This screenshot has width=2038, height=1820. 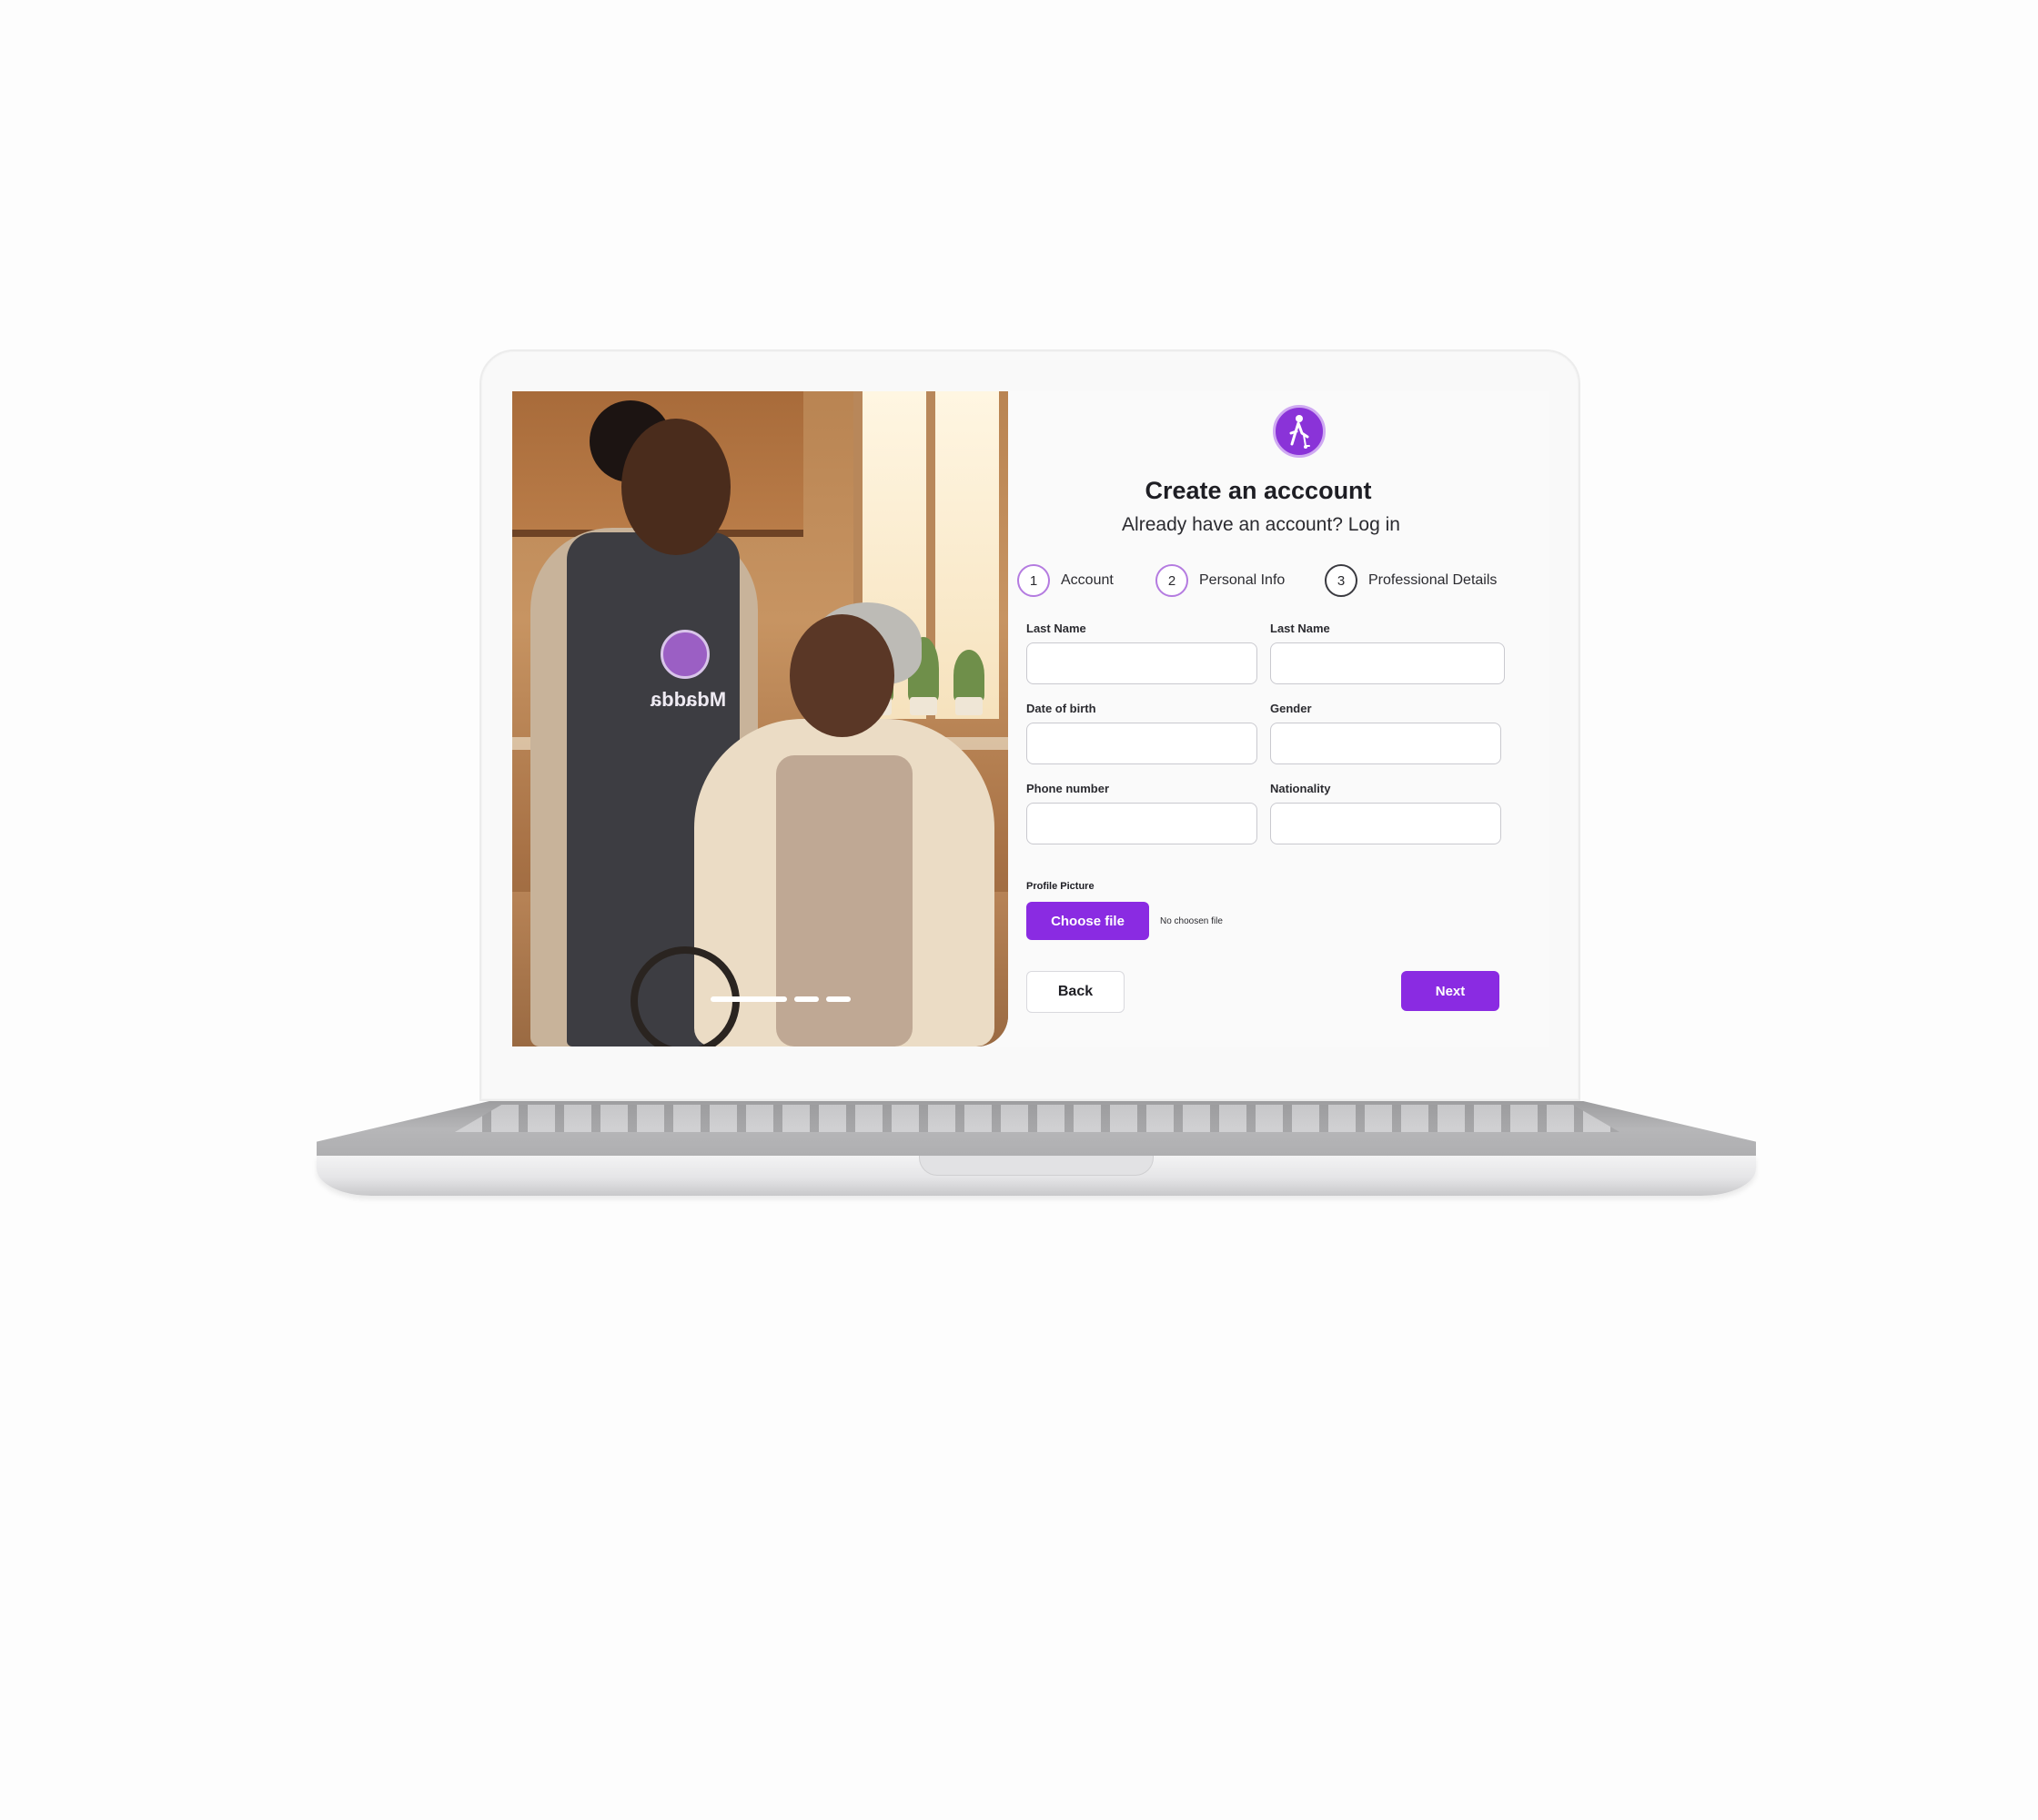 I want to click on gender-label: Gender, so click(x=1291, y=709).